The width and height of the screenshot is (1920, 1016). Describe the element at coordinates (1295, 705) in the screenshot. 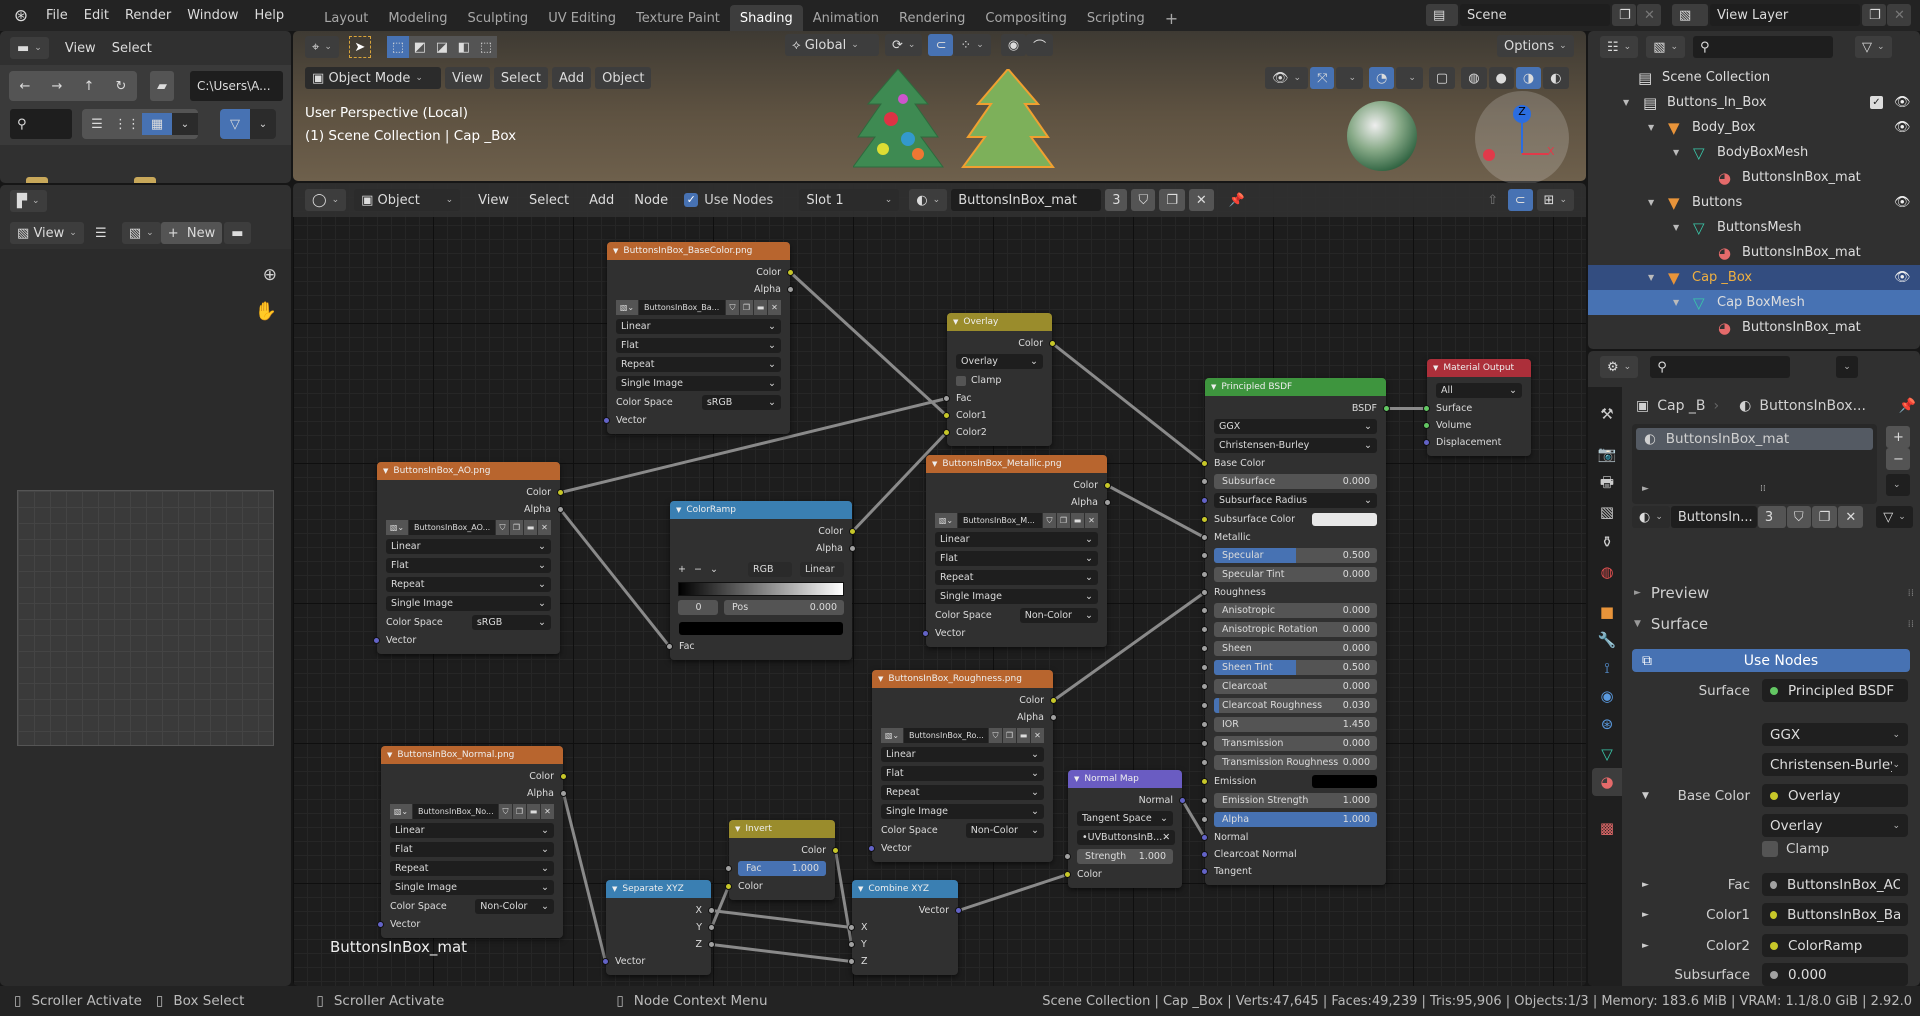

I see `node-value-slider: Clearcoat Roughness 0.030` at that location.